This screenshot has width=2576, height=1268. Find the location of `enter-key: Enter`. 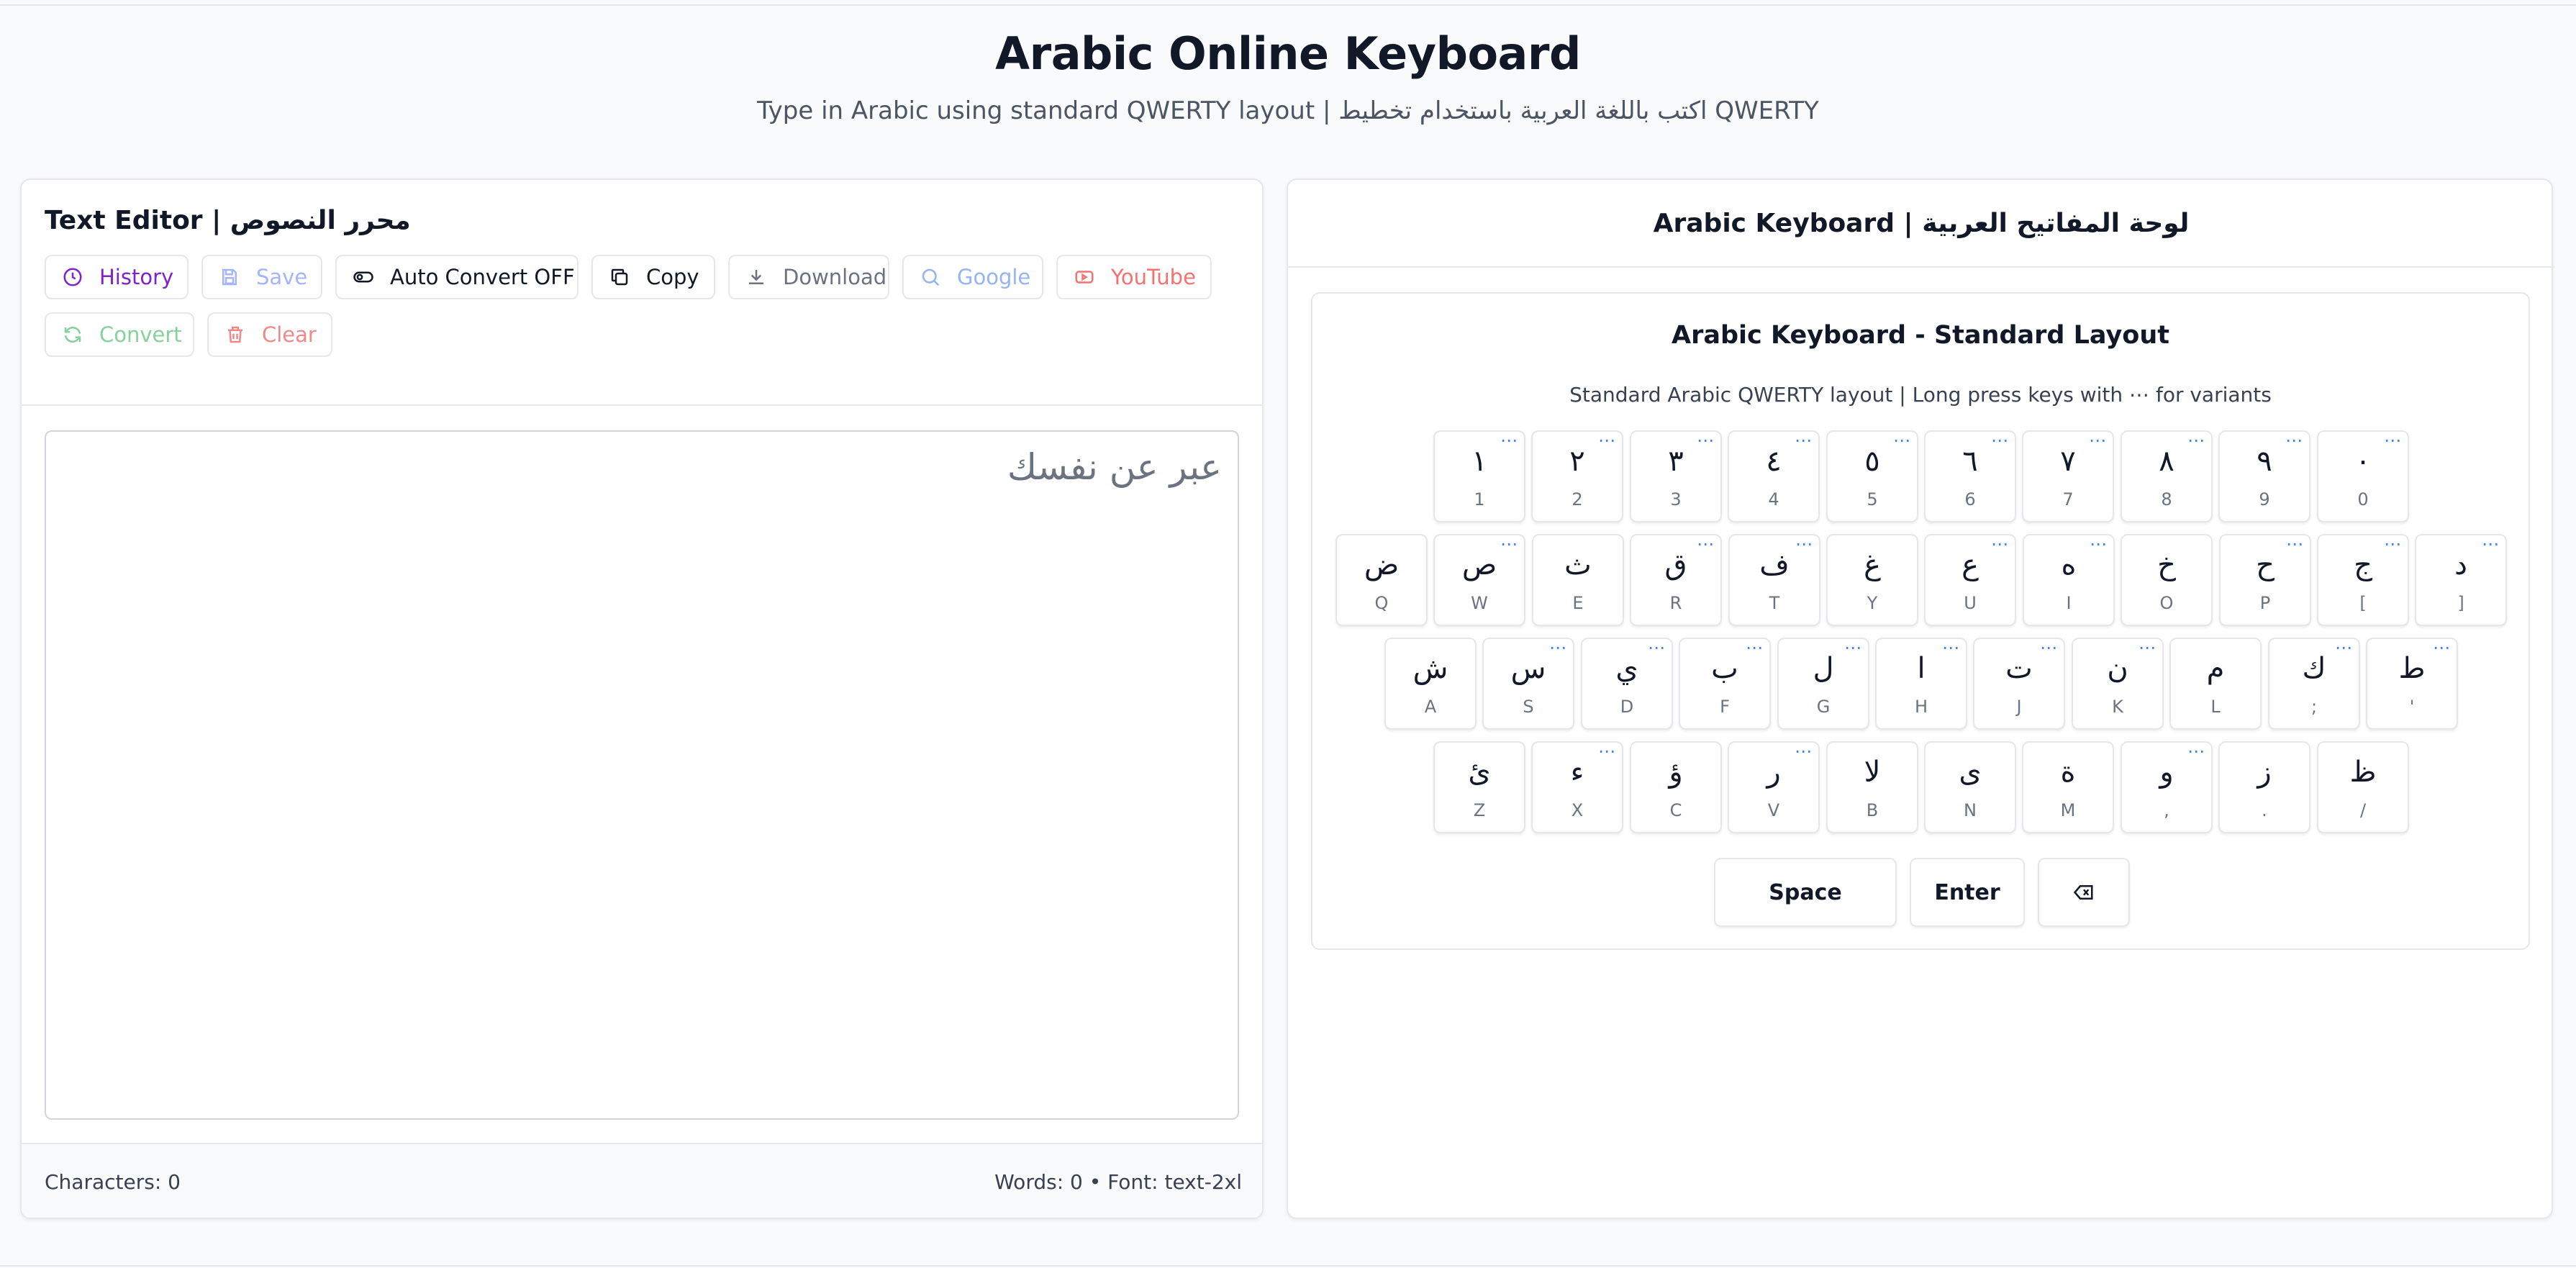

enter-key: Enter is located at coordinates (1967, 893).